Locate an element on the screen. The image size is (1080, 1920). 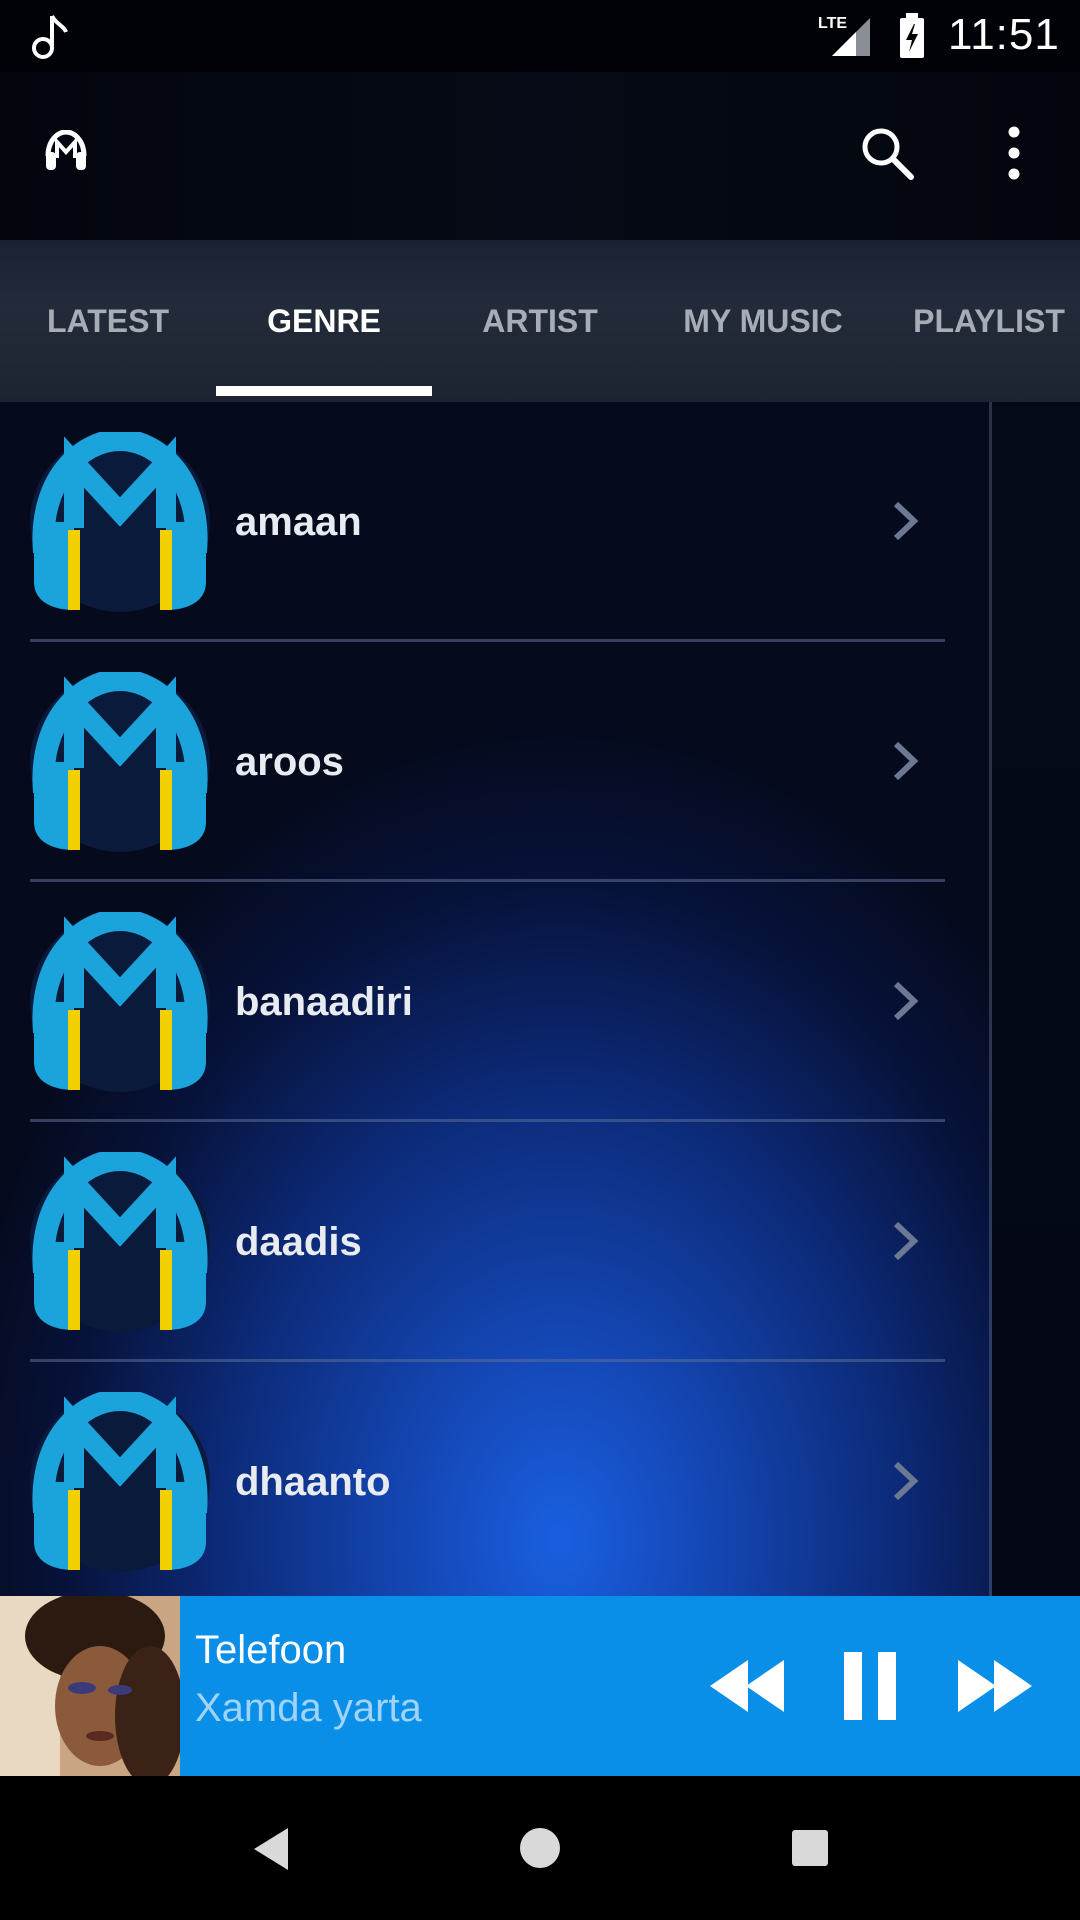
album-art-image is located at coordinates (90, 1686).